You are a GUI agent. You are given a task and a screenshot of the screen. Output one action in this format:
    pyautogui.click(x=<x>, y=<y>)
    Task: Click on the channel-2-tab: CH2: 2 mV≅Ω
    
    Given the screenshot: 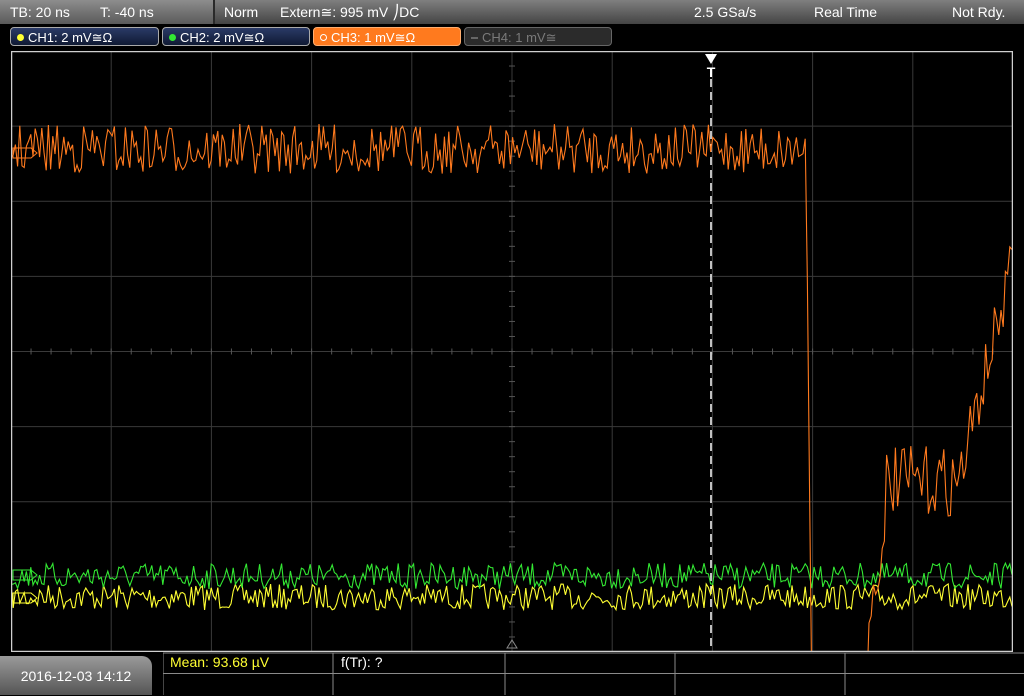 What is the action you would take?
    pyautogui.click(x=236, y=36)
    